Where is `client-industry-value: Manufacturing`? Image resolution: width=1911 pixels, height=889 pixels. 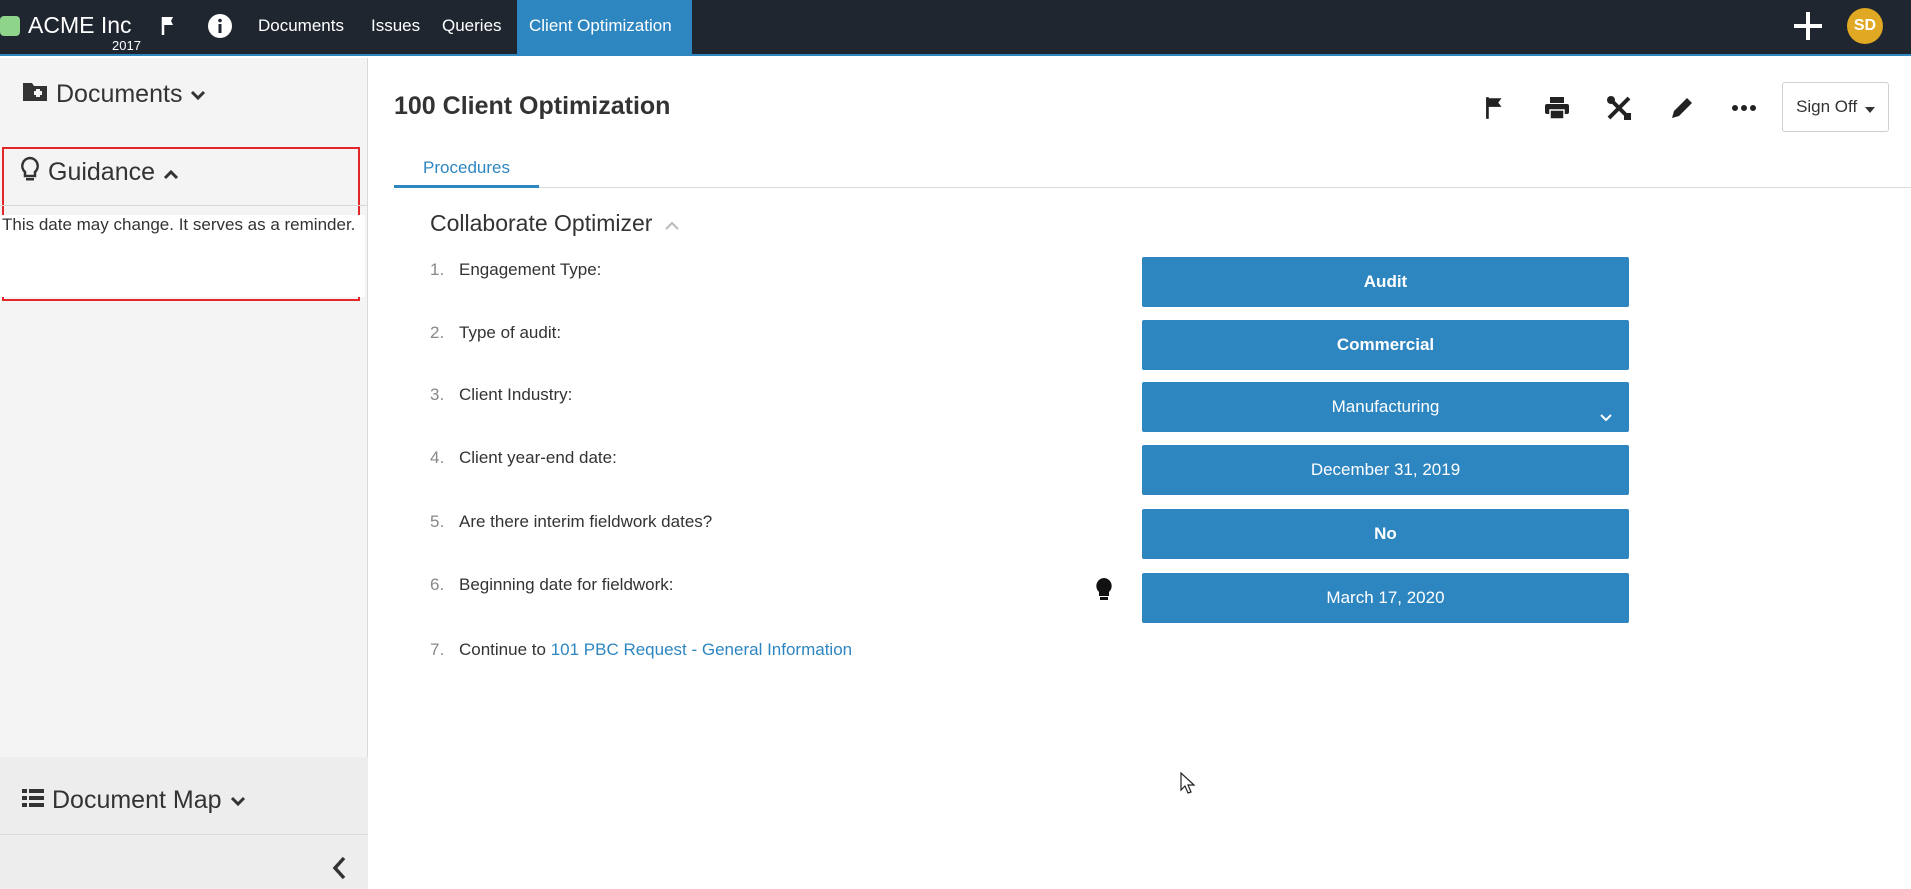
client-industry-value: Manufacturing is located at coordinates (1385, 406).